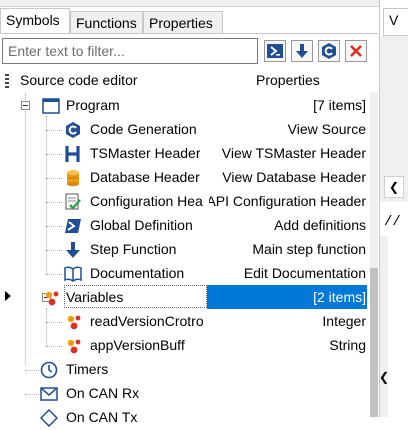  I want to click on tree-value: Edit Documentation, so click(302, 273).